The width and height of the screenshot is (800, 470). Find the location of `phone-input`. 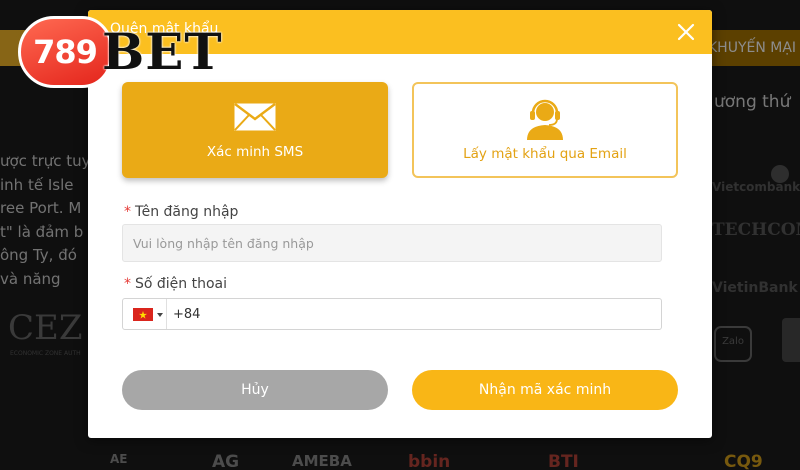

phone-input is located at coordinates (416, 314).